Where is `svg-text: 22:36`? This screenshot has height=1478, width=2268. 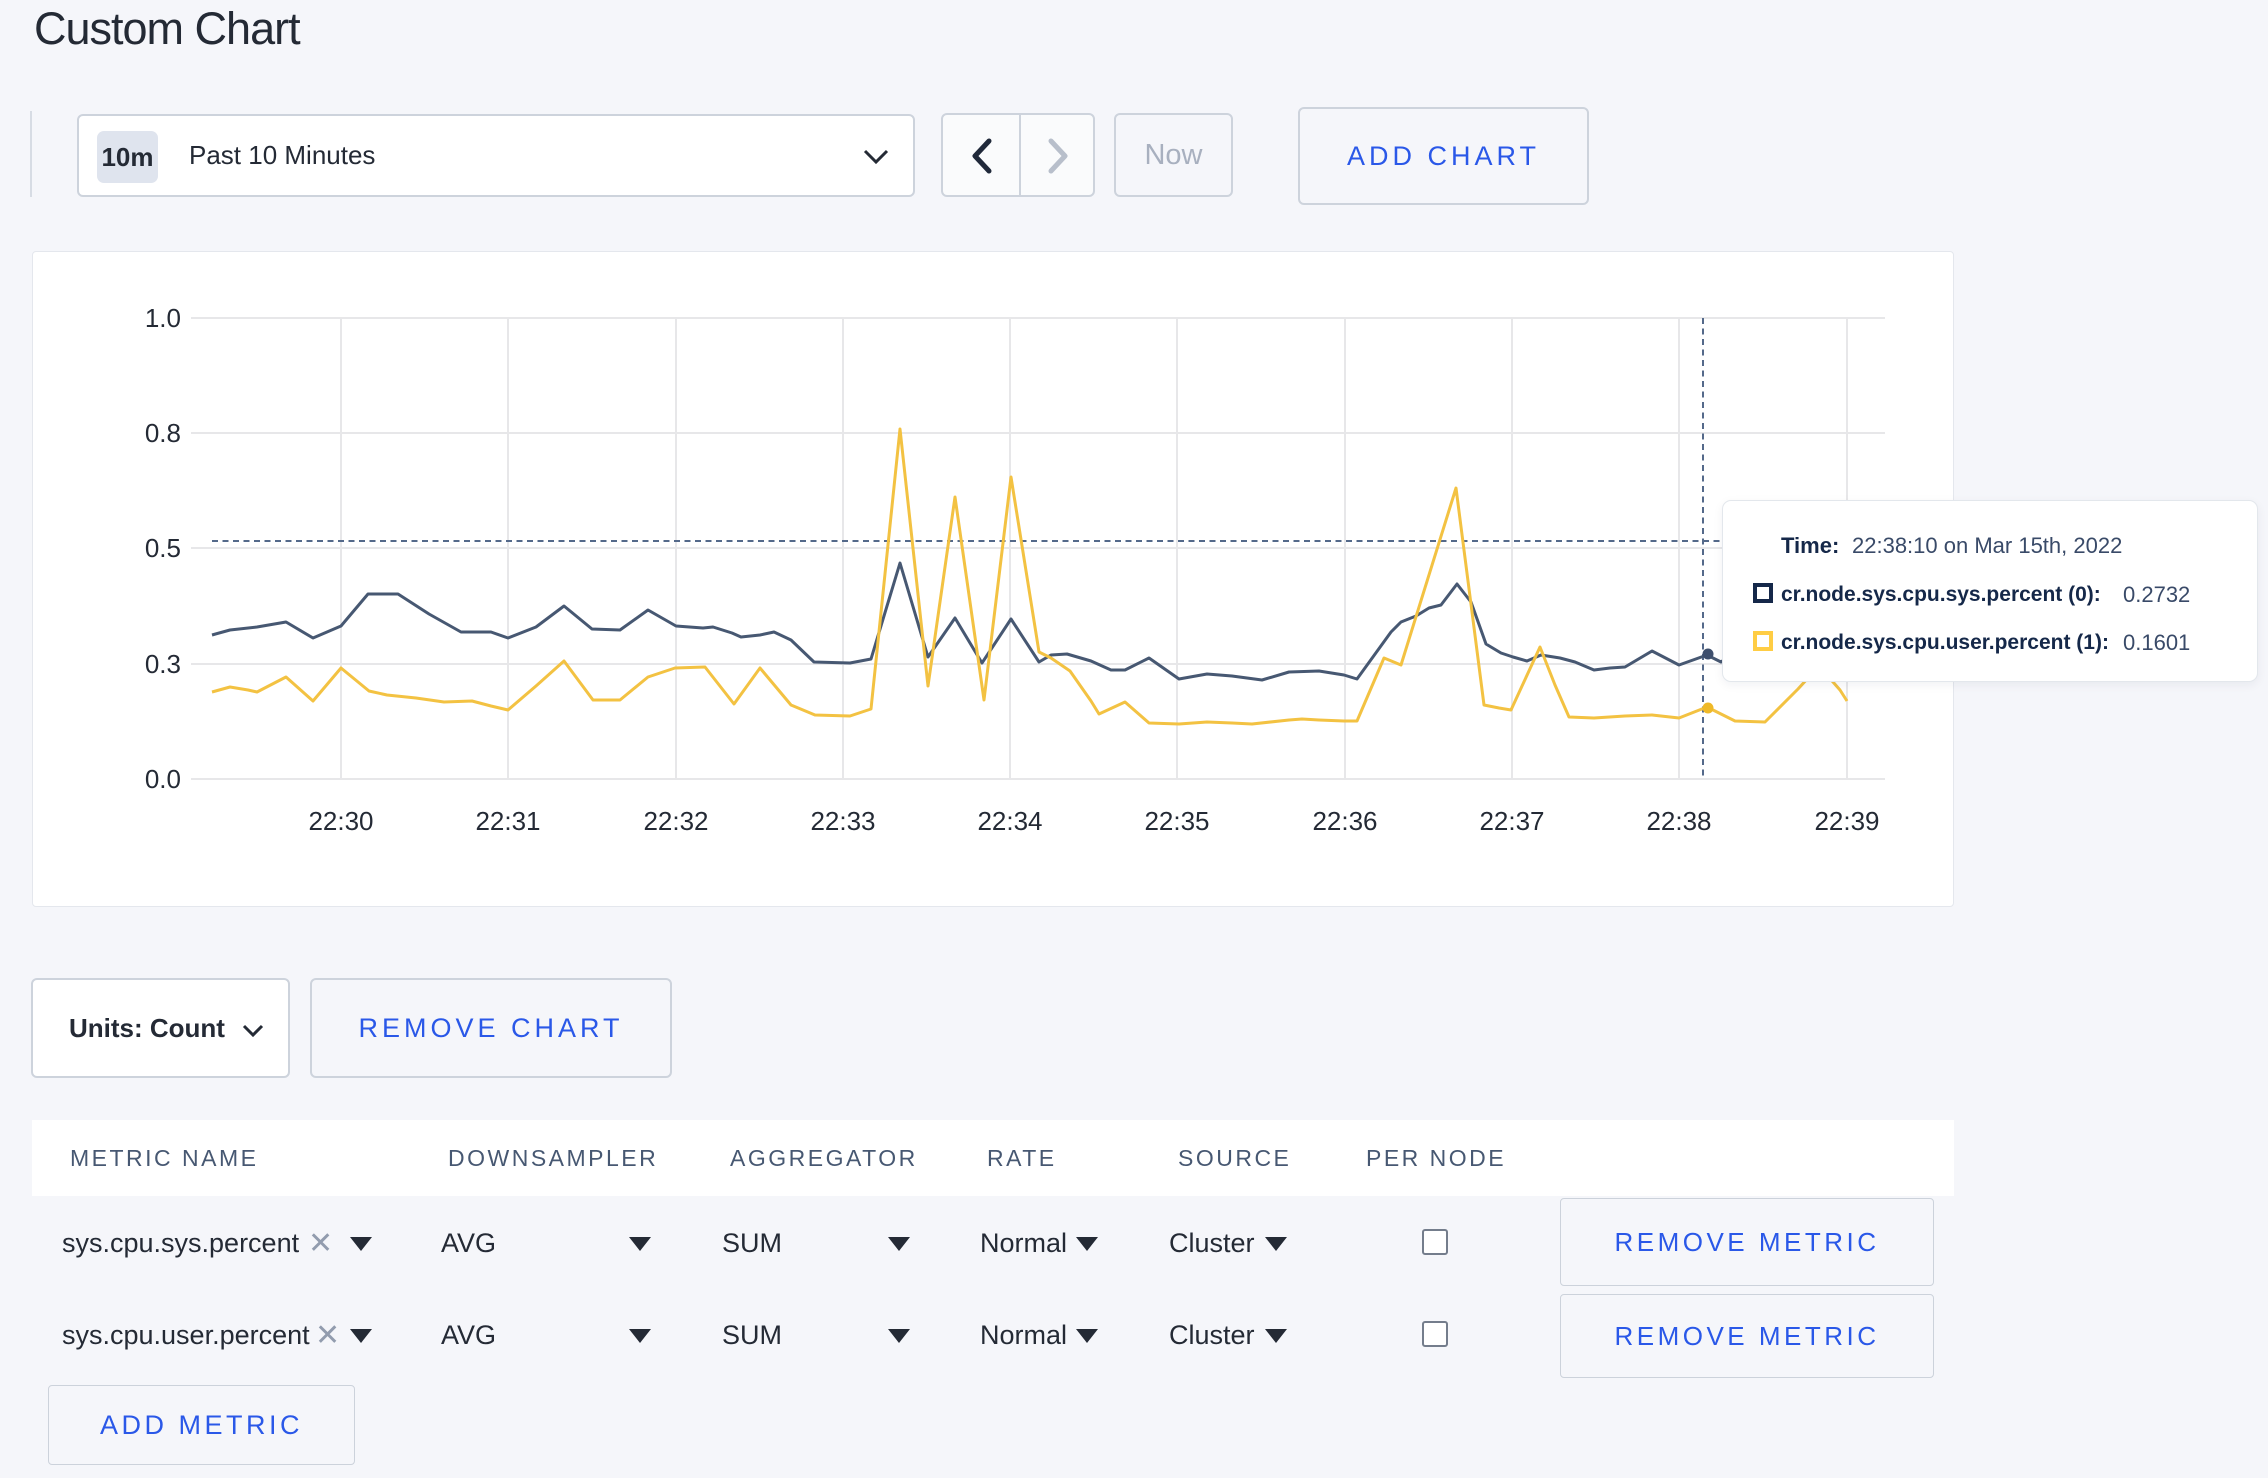 svg-text: 22:36 is located at coordinates (1344, 821).